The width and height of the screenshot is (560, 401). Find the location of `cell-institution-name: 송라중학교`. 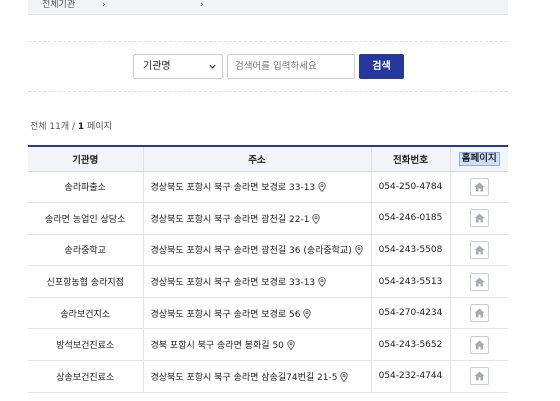

cell-institution-name: 송라중학교 is located at coordinates (85, 250).